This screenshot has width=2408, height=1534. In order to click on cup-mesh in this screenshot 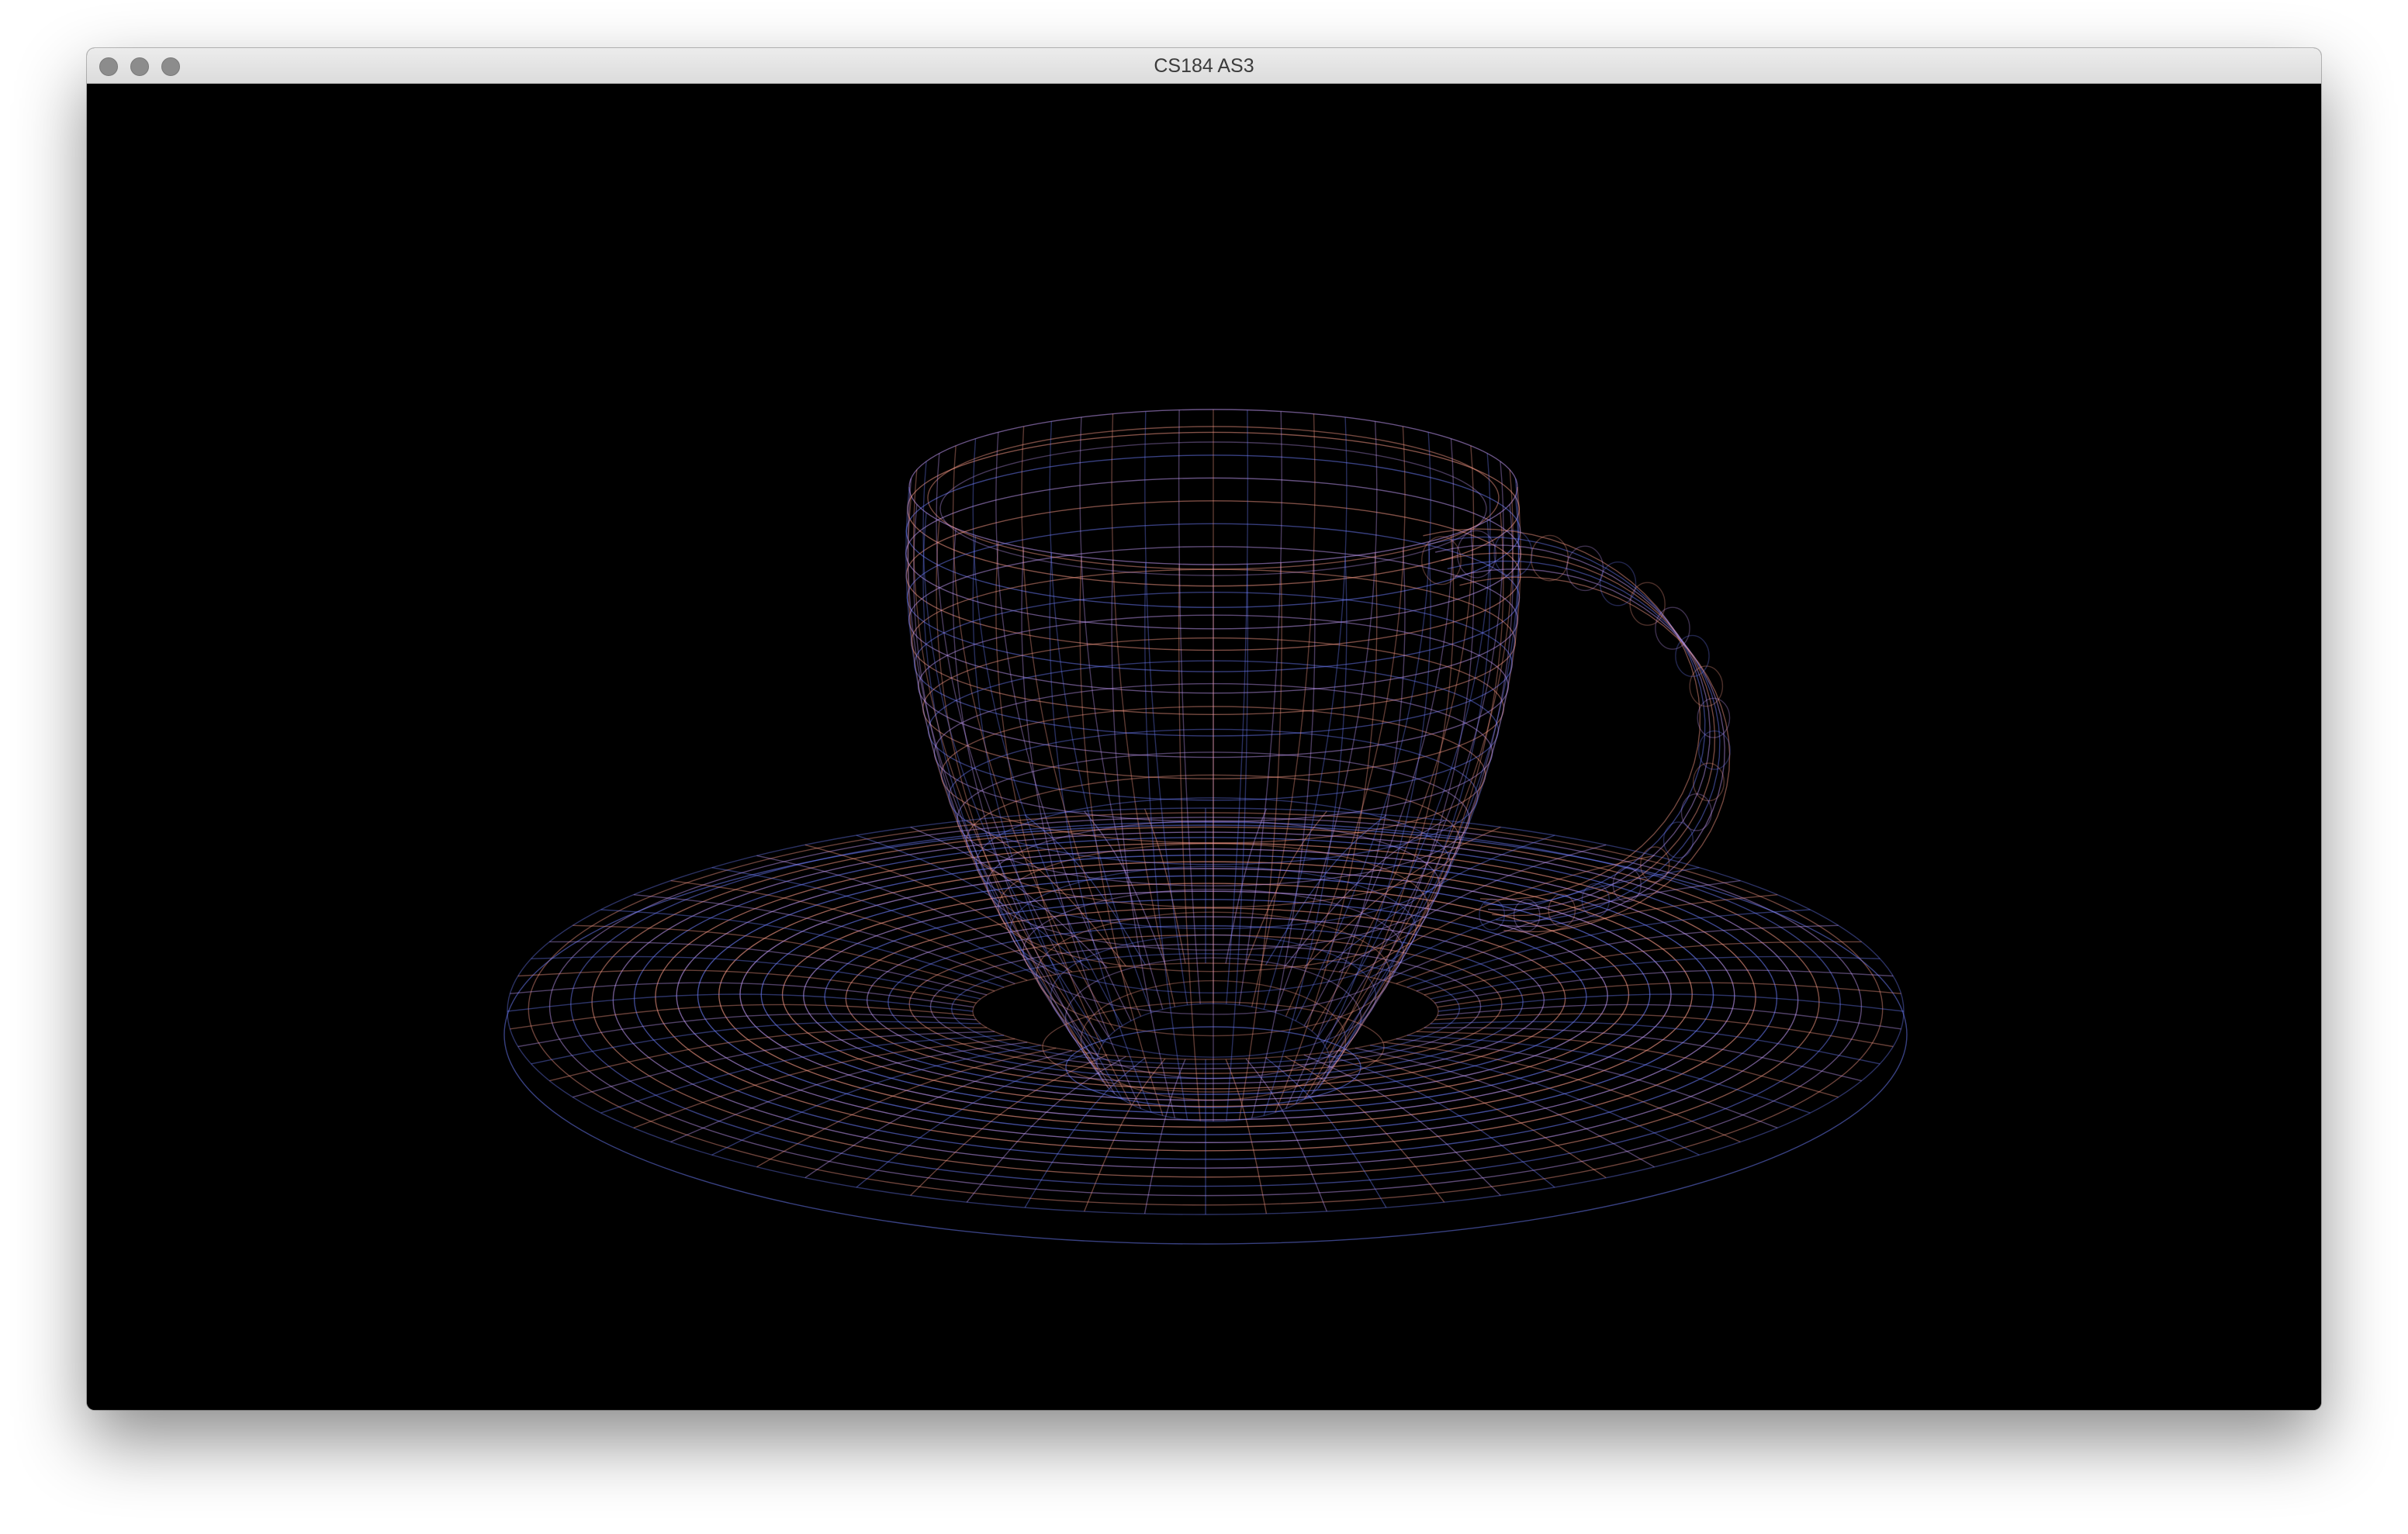, I will do `click(1213, 765)`.